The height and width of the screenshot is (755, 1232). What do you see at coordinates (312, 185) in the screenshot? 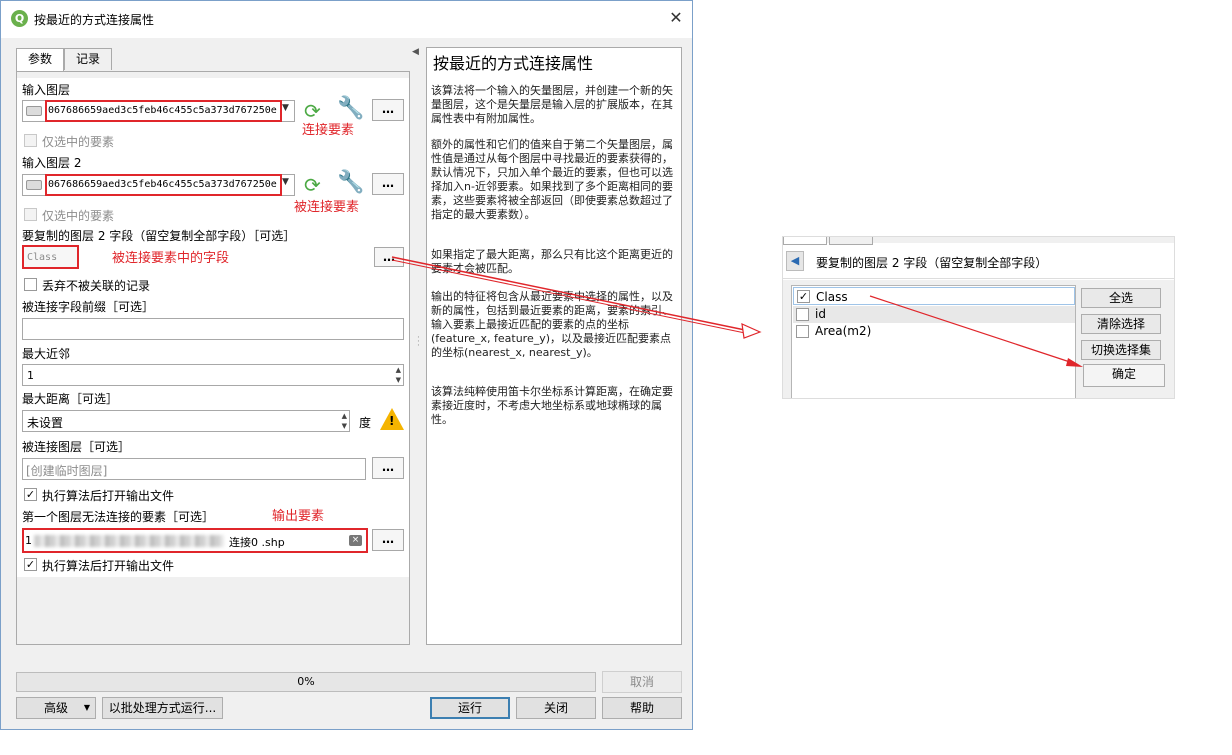
I see `iterate-icon: ⟳` at bounding box center [312, 185].